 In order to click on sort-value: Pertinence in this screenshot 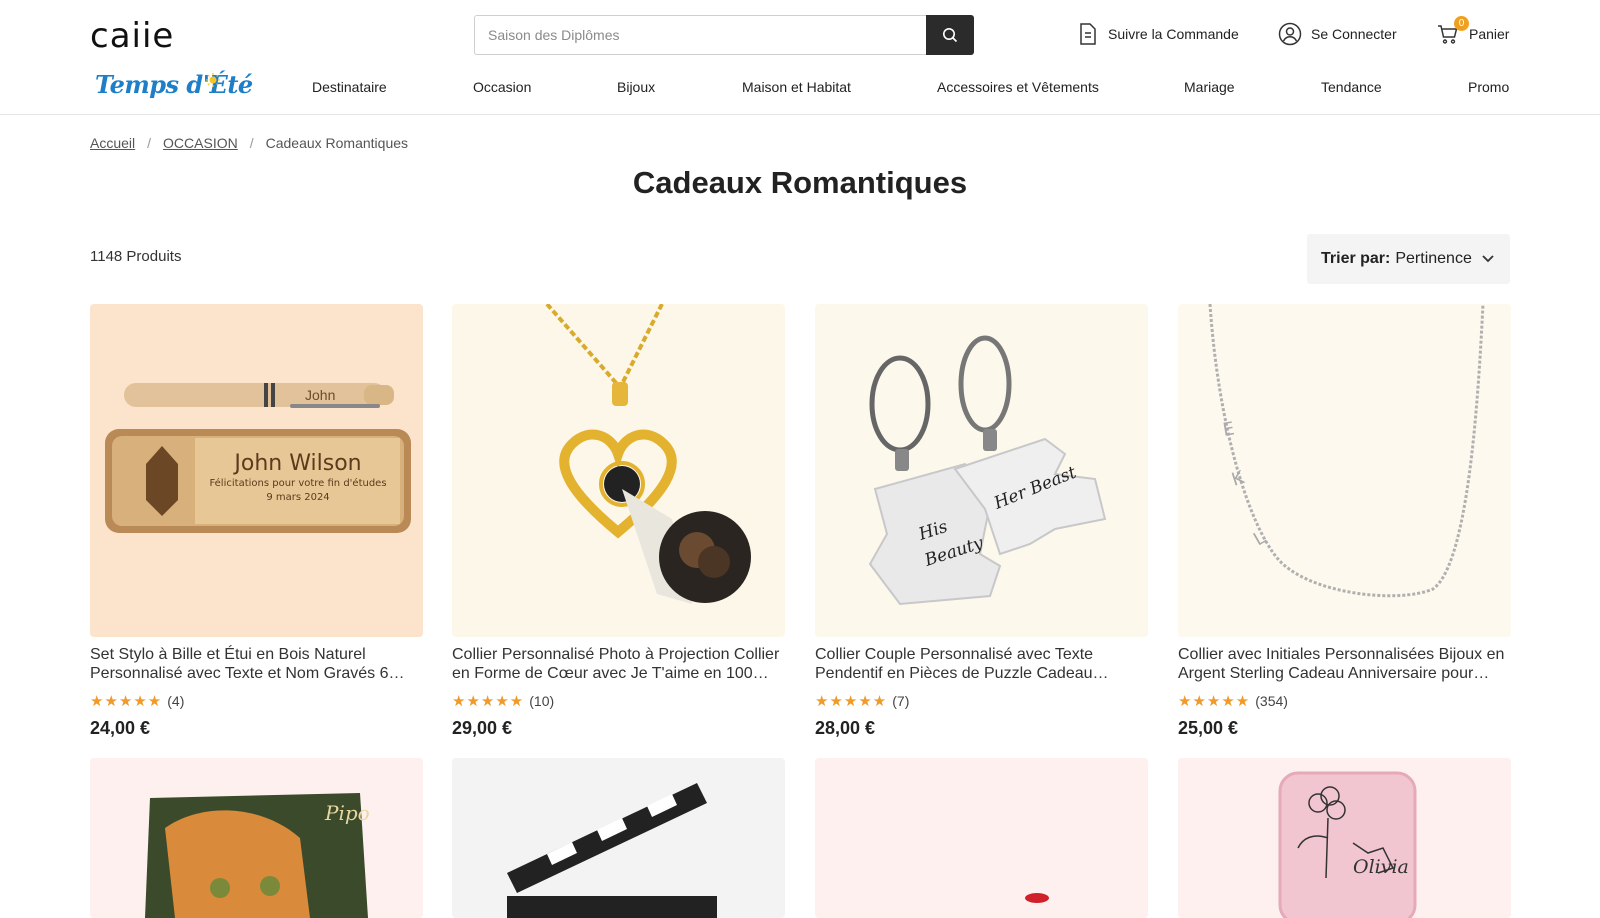, I will do `click(1433, 258)`.